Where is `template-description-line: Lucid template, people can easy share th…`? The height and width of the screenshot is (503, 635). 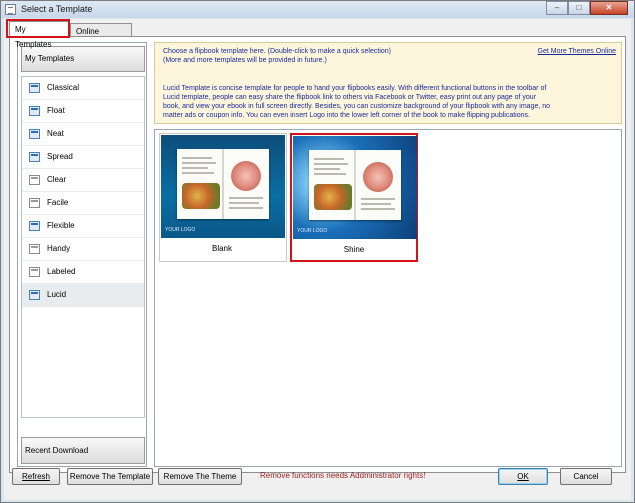
template-description-line: Lucid template, people can easy share th… is located at coordinates (350, 97).